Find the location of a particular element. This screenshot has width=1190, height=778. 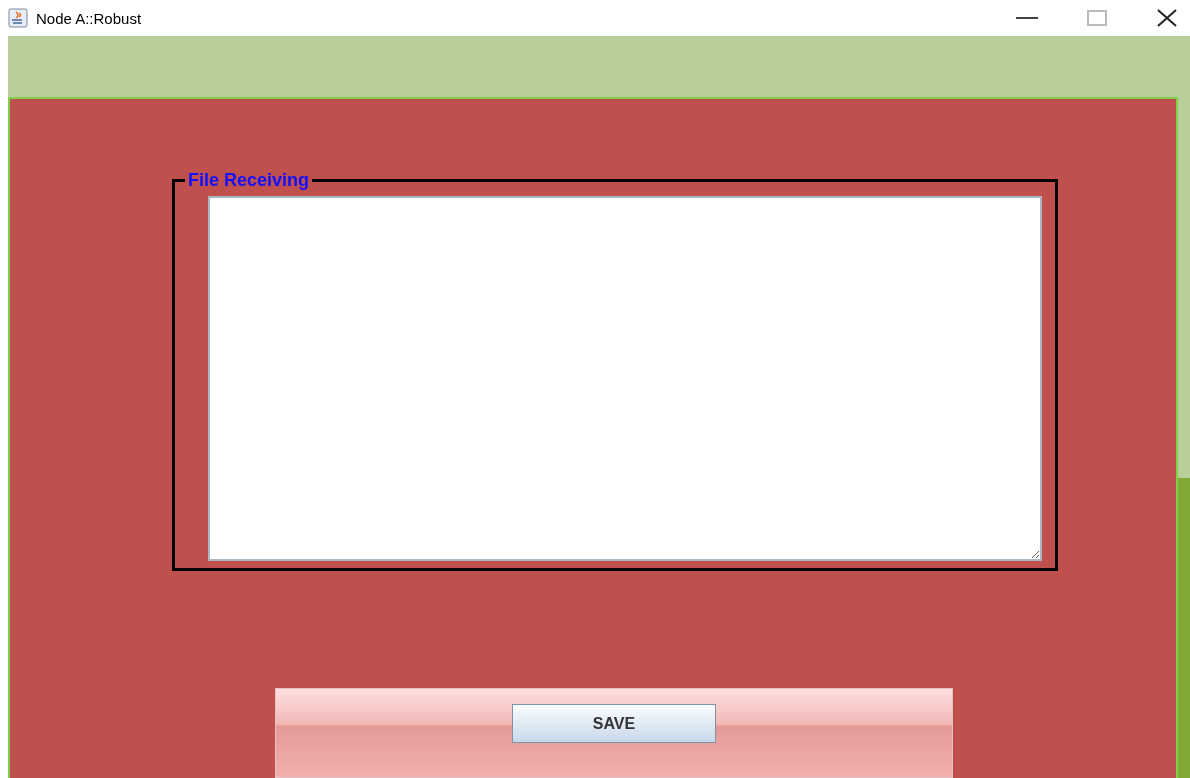

app-icon is located at coordinates (18, 18).